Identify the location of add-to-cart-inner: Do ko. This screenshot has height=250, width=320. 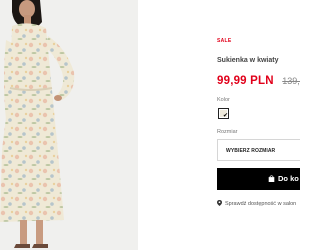
(283, 178).